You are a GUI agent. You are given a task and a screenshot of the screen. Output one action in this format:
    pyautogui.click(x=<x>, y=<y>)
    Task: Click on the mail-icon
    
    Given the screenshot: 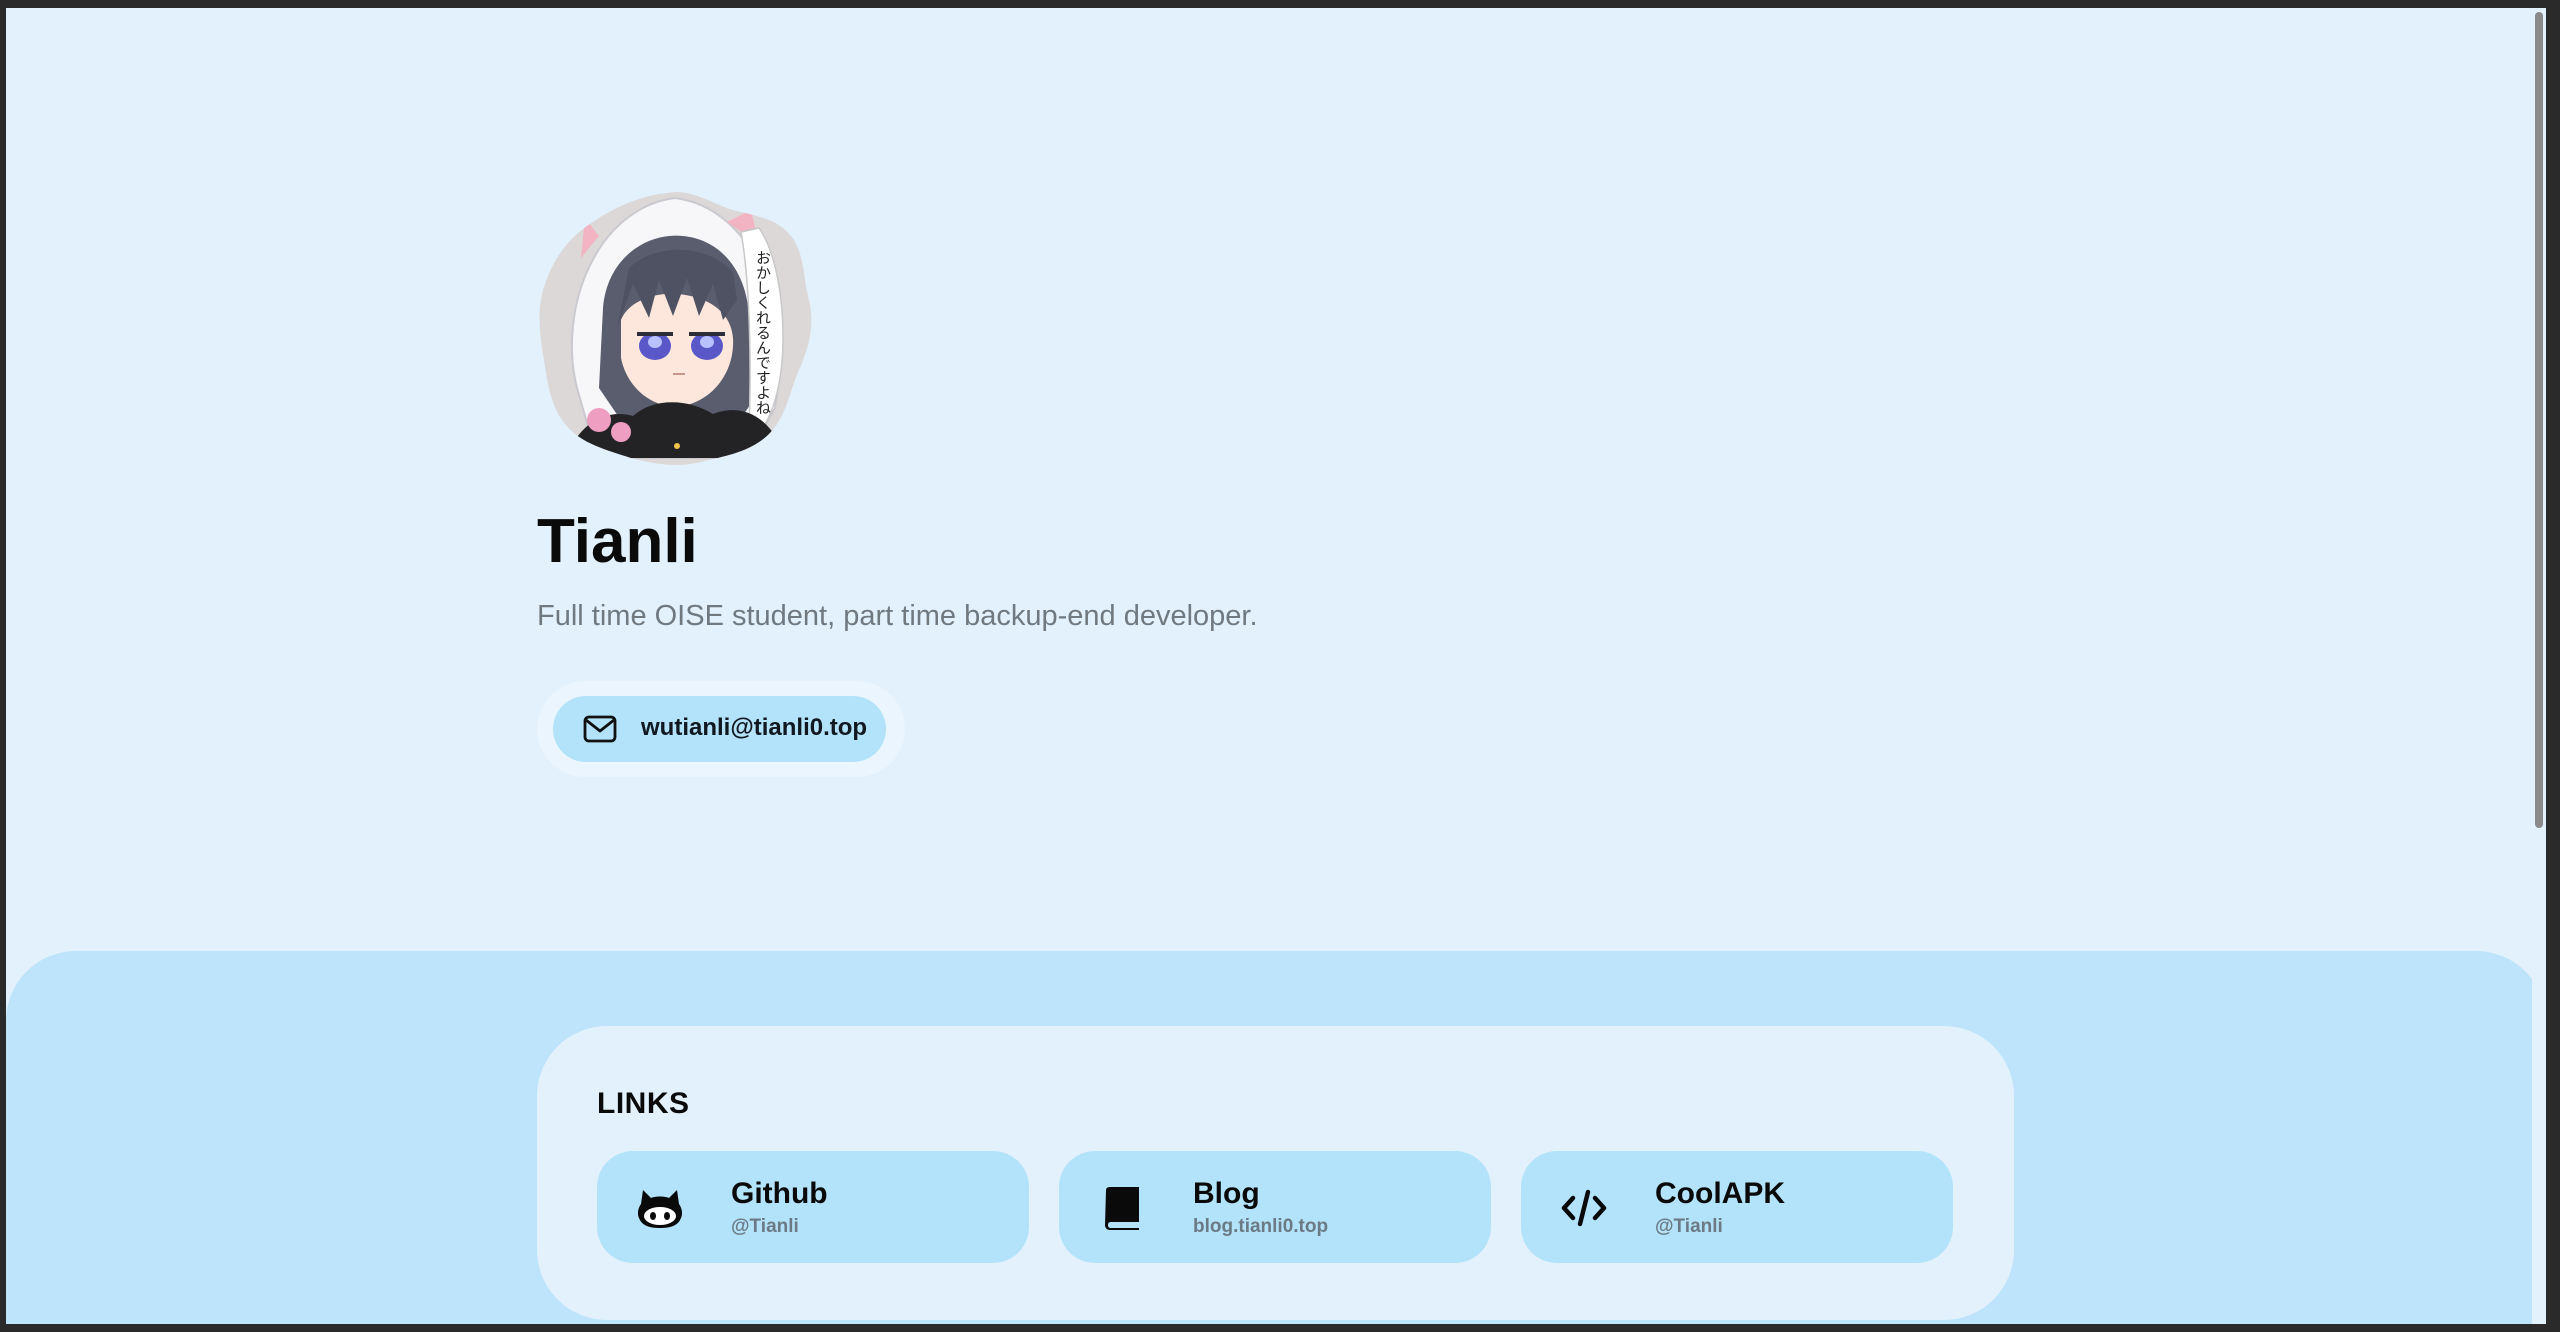 What is the action you would take?
    pyautogui.click(x=600, y=729)
    